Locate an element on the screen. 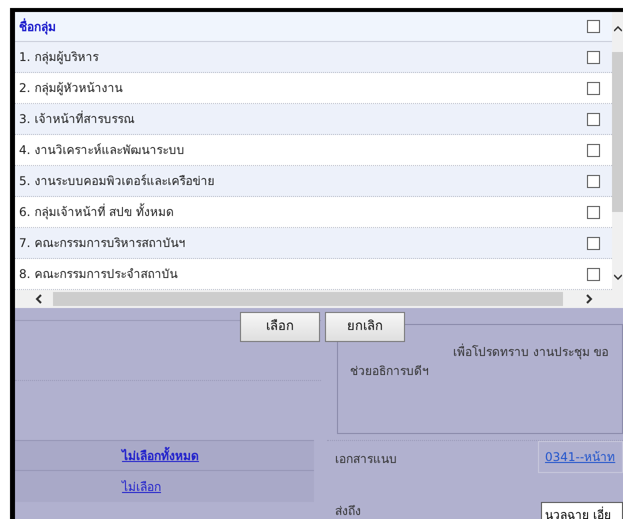 The image size is (623, 519). vertical-scrollbar is located at coordinates (617, 151).